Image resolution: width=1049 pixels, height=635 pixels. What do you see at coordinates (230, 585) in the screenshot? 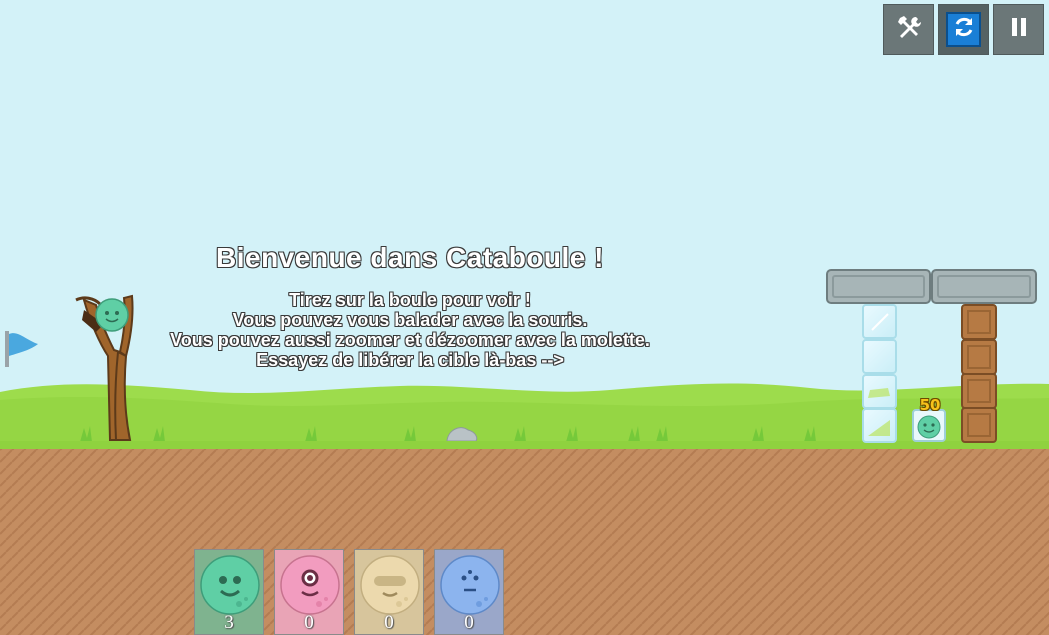
I see `green-ball-icon` at bounding box center [230, 585].